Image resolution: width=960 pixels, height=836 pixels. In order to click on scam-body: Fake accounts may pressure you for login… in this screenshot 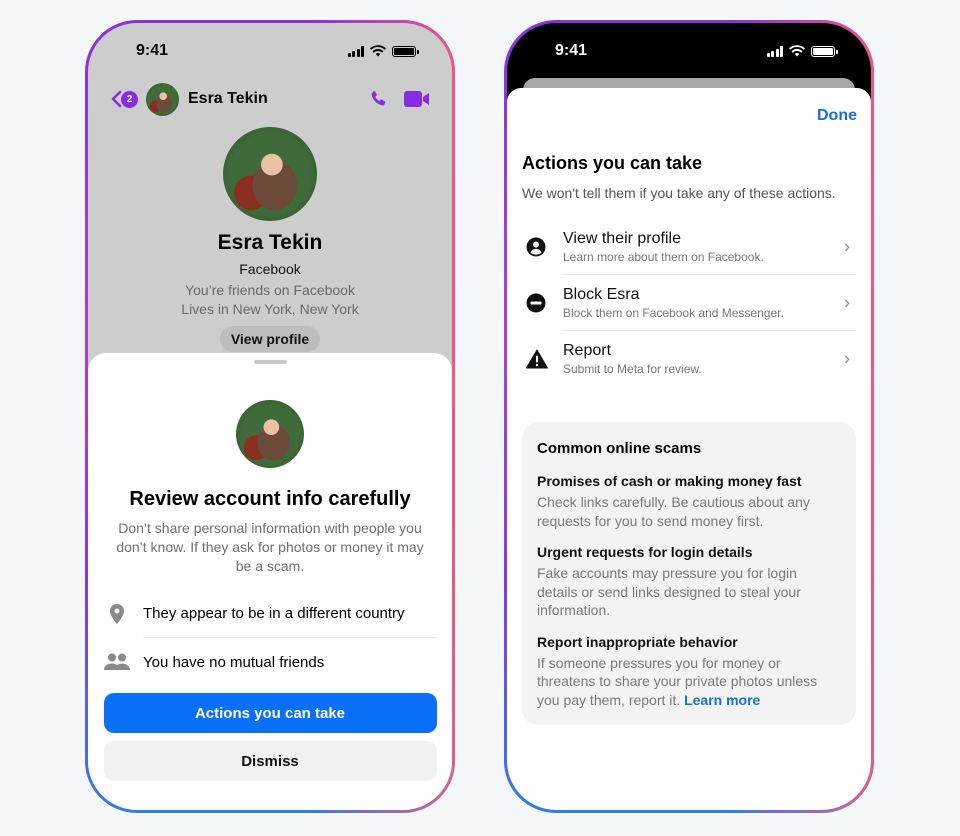, I will do `click(669, 591)`.